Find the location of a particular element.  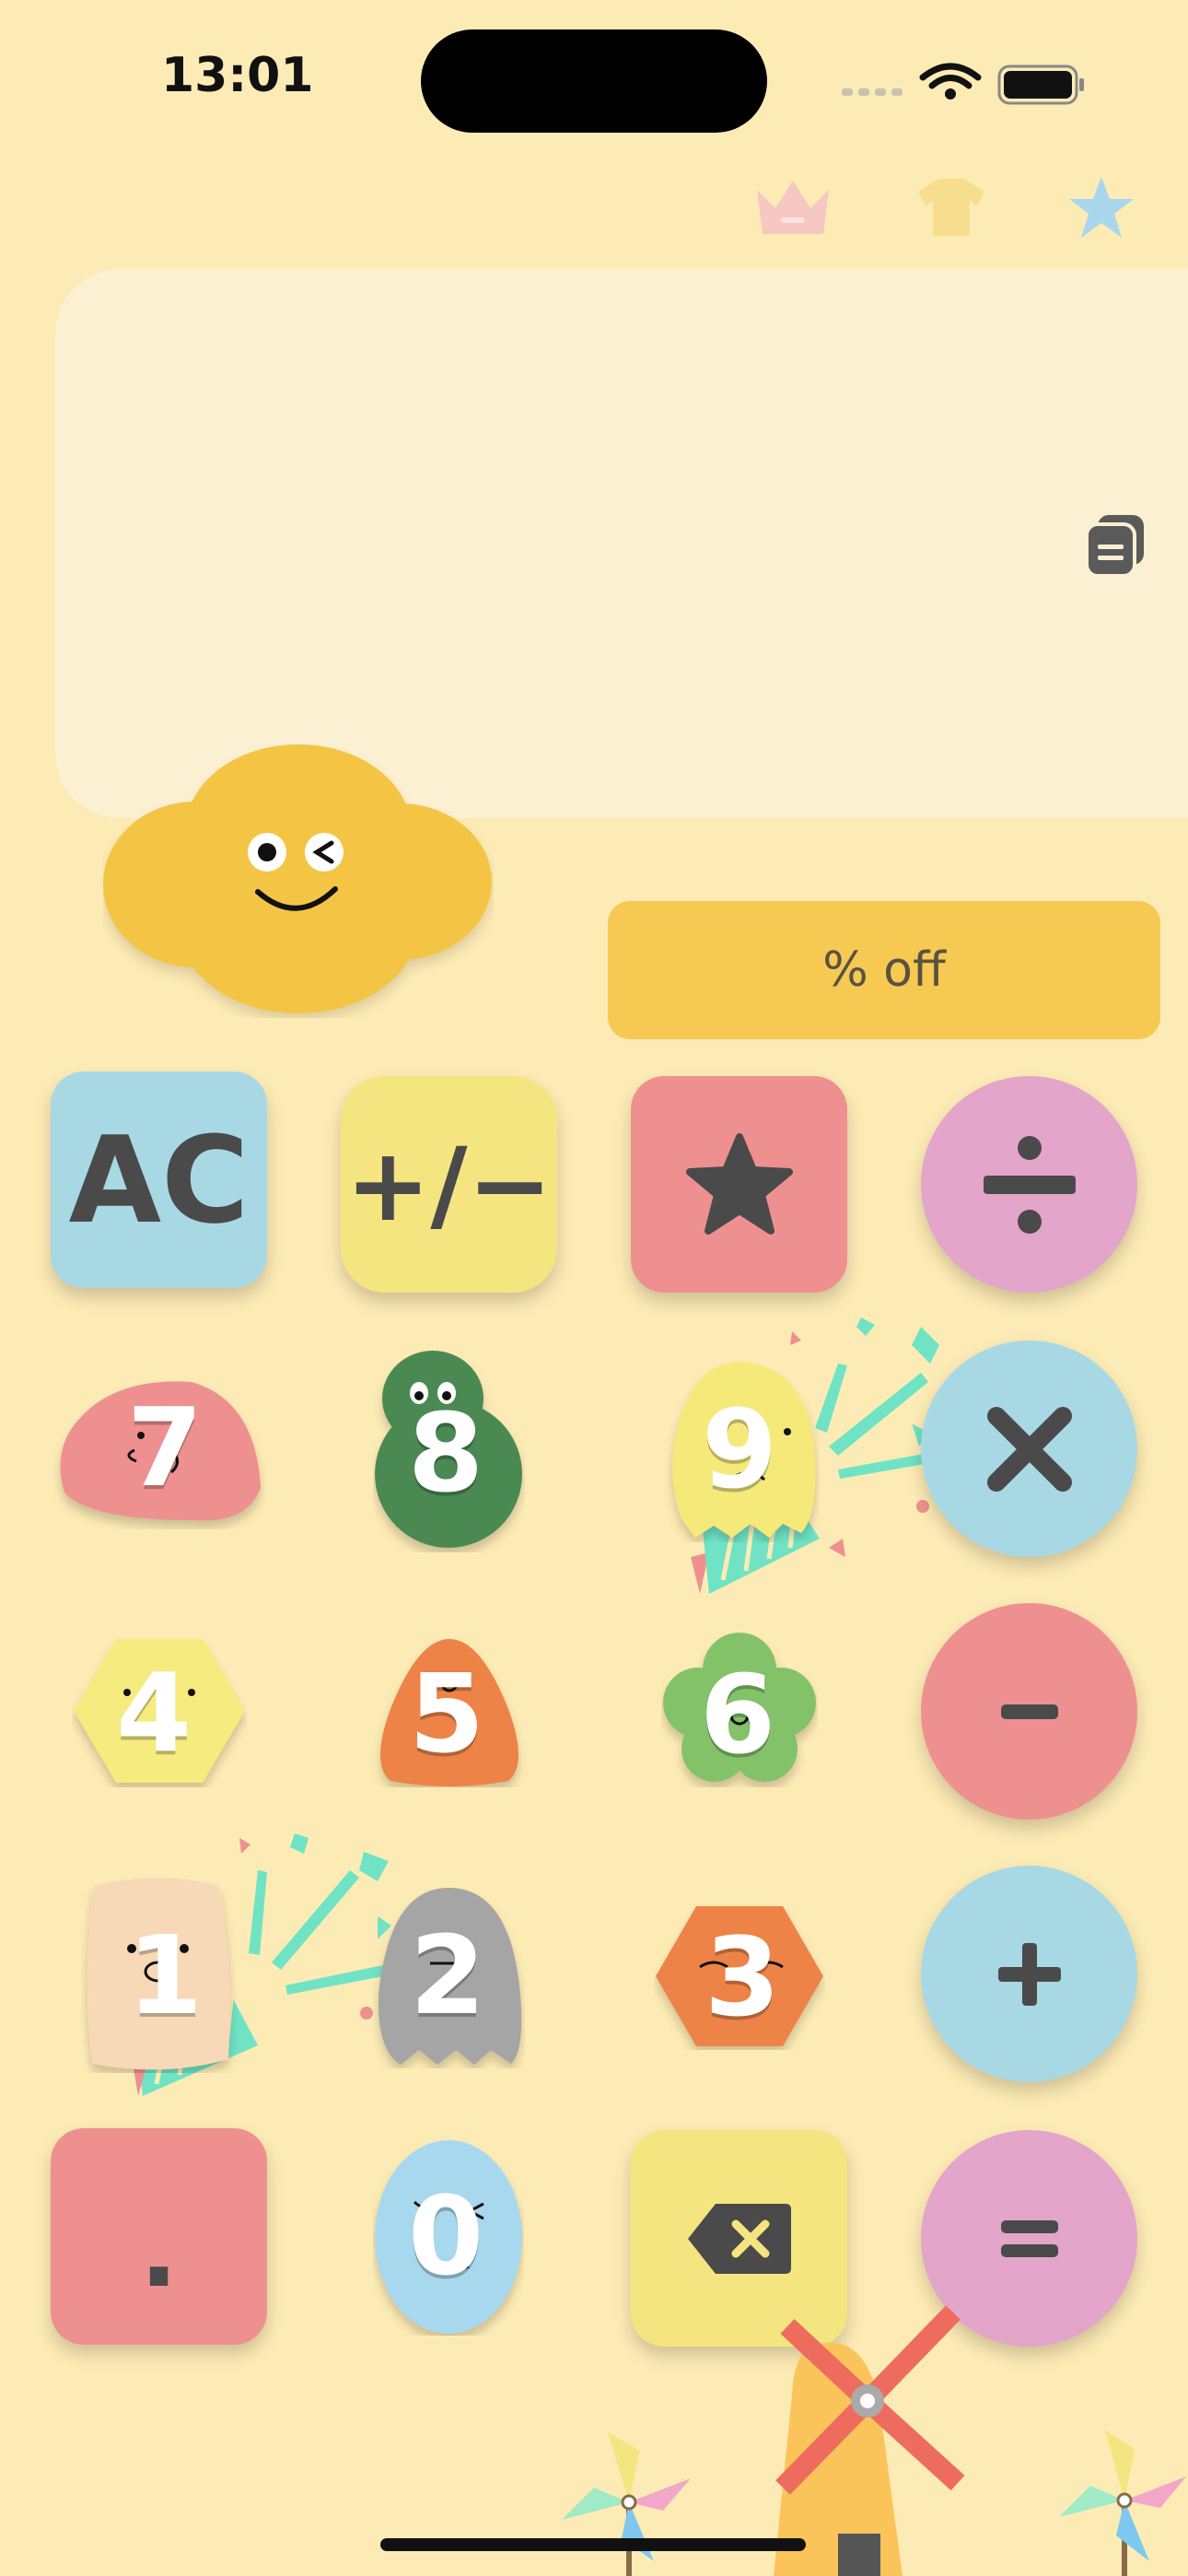

minus-icon is located at coordinates (1029, 1711).